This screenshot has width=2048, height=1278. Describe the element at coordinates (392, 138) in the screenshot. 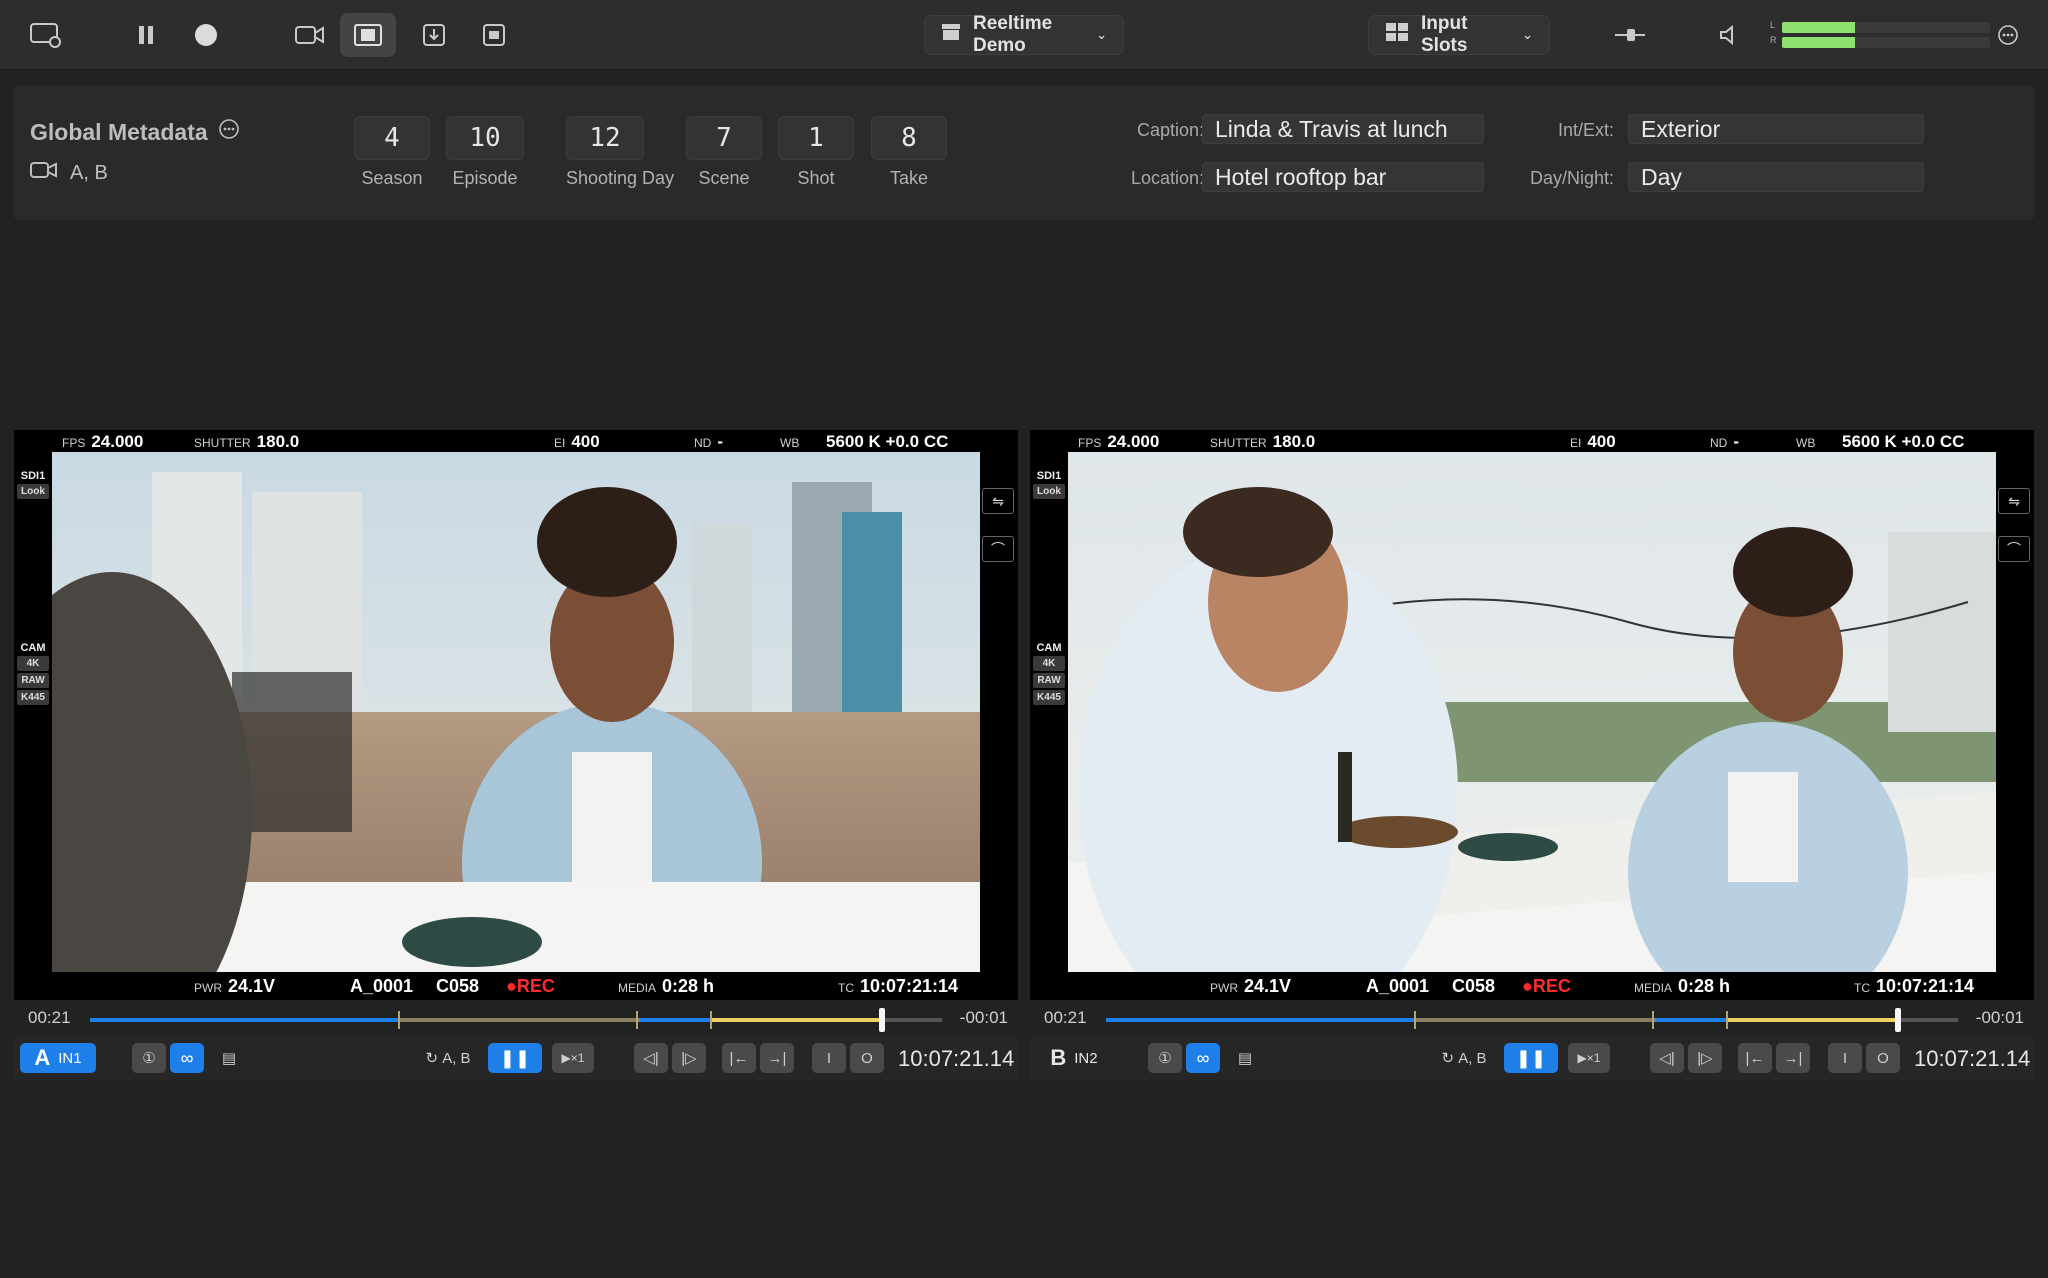

I see `slate-value: 4` at that location.